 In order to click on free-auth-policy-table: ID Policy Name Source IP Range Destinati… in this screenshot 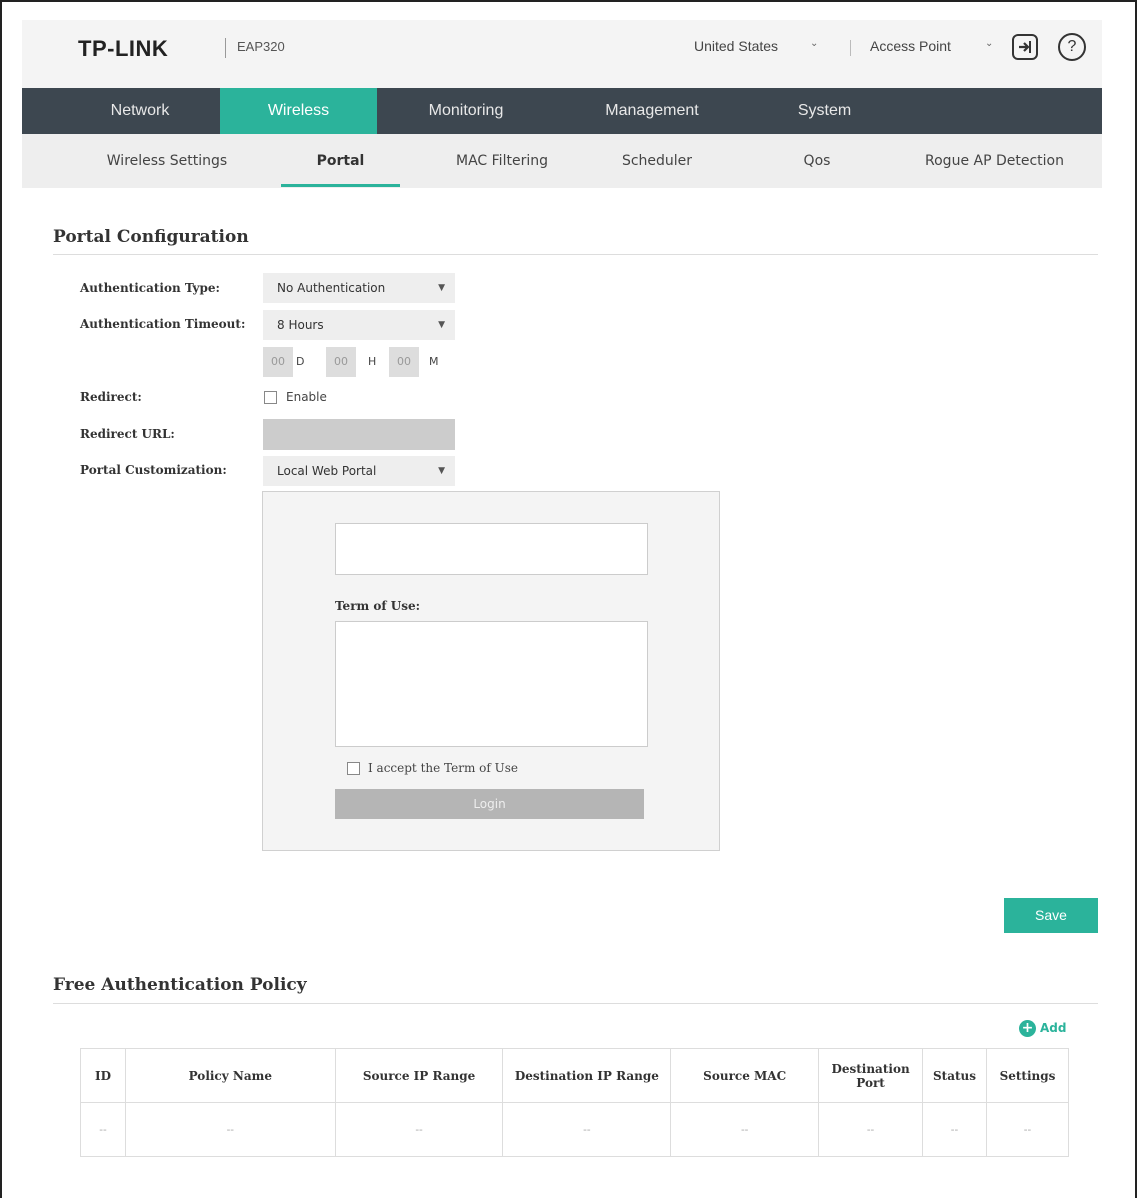, I will do `click(575, 1102)`.